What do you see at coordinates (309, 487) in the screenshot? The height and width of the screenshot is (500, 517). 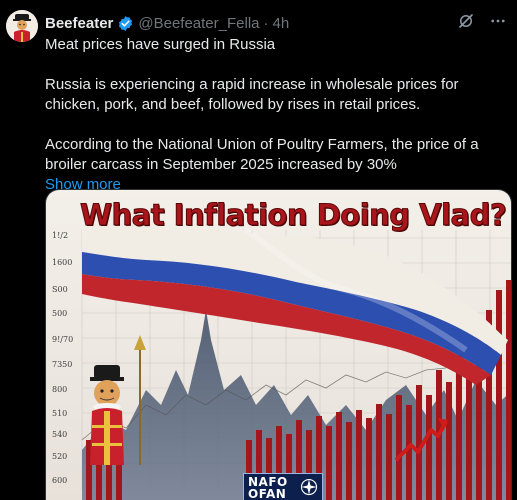 I see `nato-star-icon` at bounding box center [309, 487].